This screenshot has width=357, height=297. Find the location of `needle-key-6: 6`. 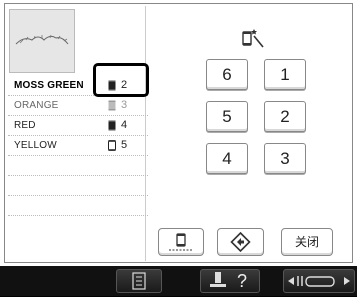

needle-key-6: 6 is located at coordinates (227, 74).